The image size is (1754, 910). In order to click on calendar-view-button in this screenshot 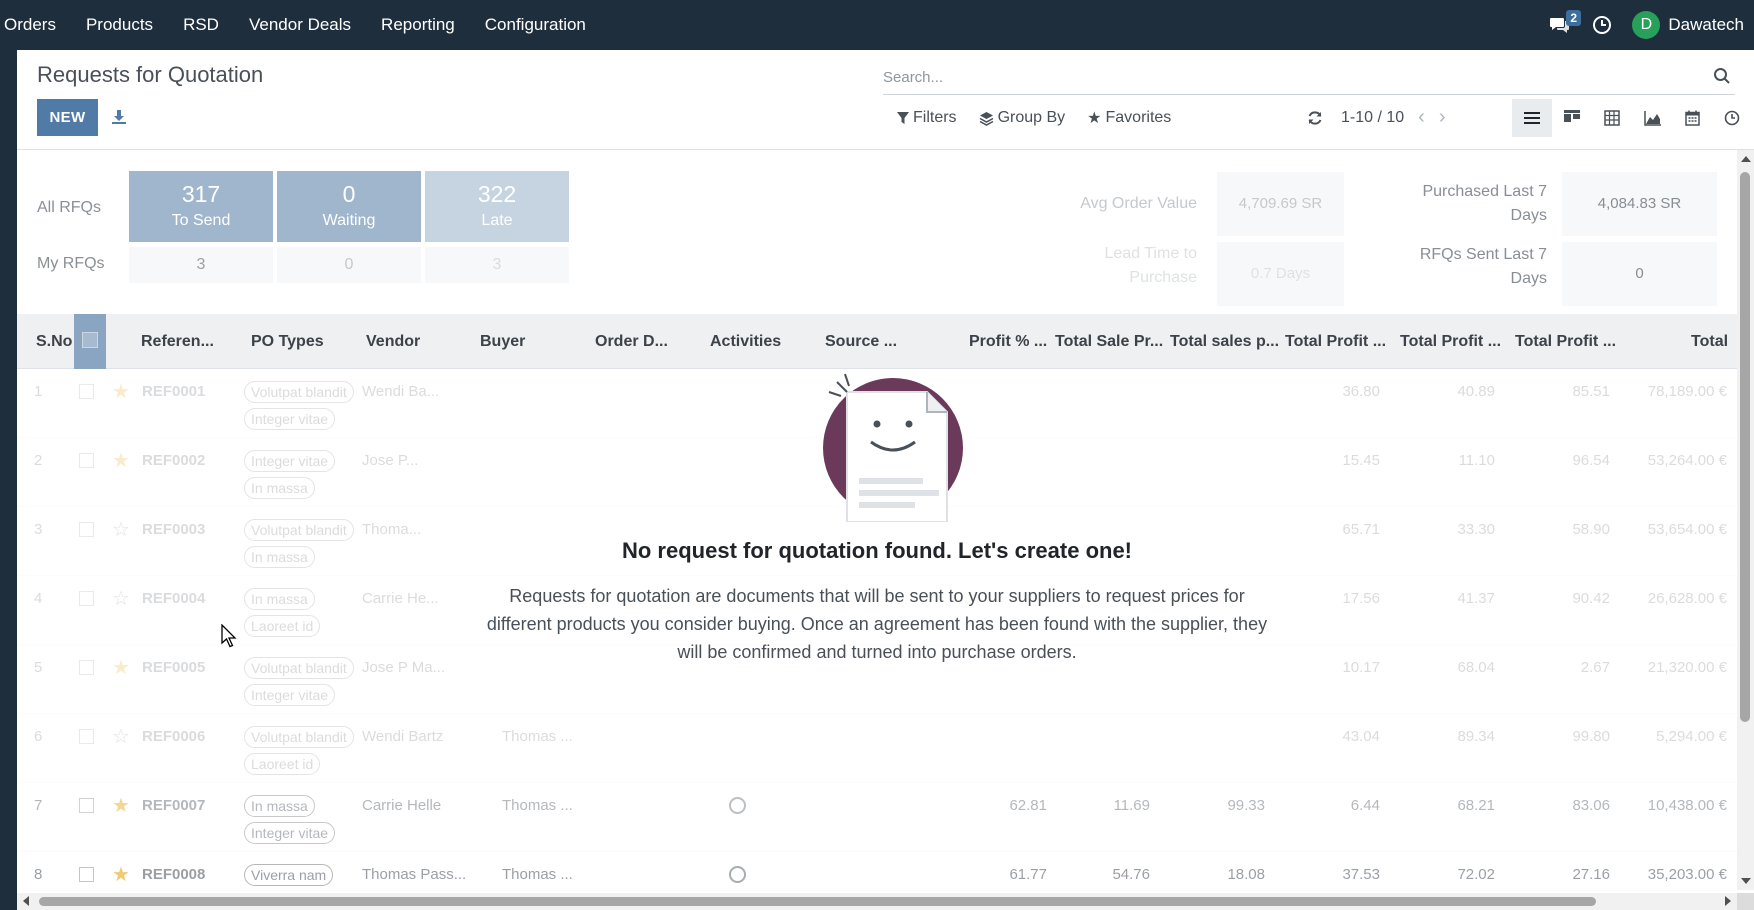, I will do `click(1692, 118)`.